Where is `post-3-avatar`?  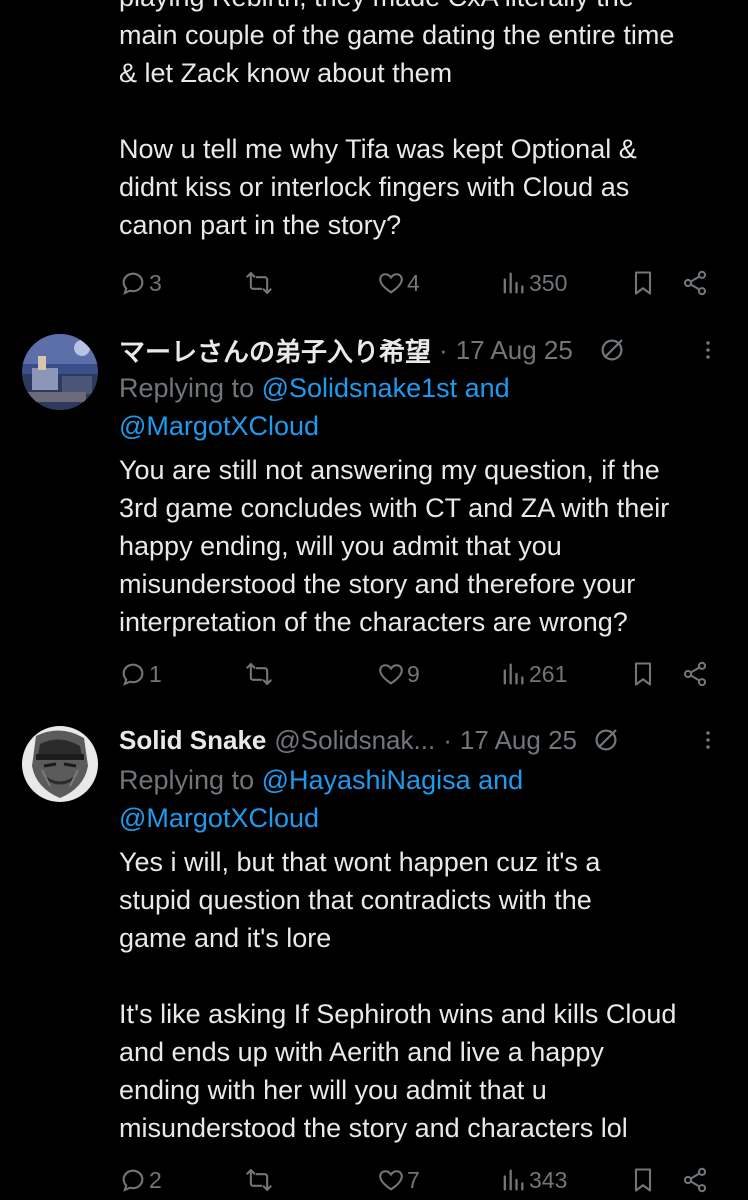 post-3-avatar is located at coordinates (60, 764).